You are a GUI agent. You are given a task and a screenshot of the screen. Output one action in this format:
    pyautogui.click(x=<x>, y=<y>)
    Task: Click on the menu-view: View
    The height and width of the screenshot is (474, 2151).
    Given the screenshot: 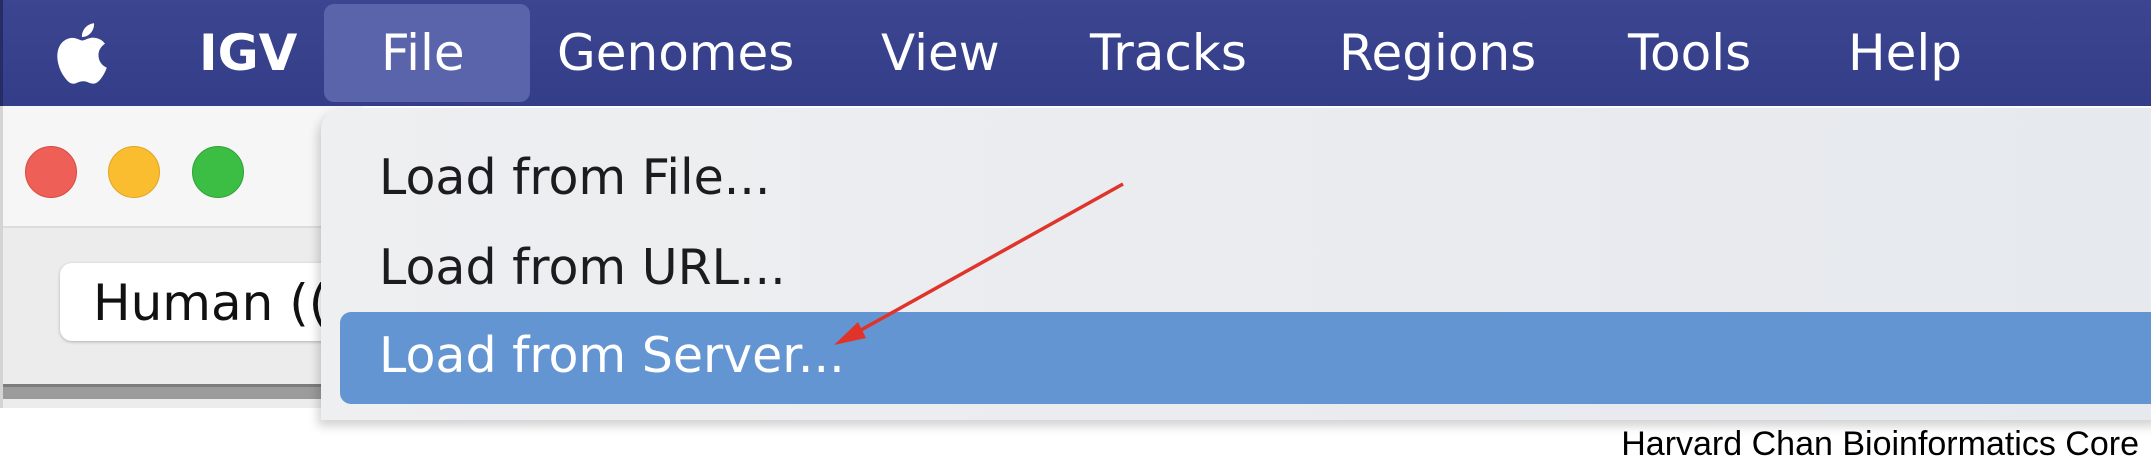 What is the action you would take?
    pyautogui.click(x=940, y=53)
    